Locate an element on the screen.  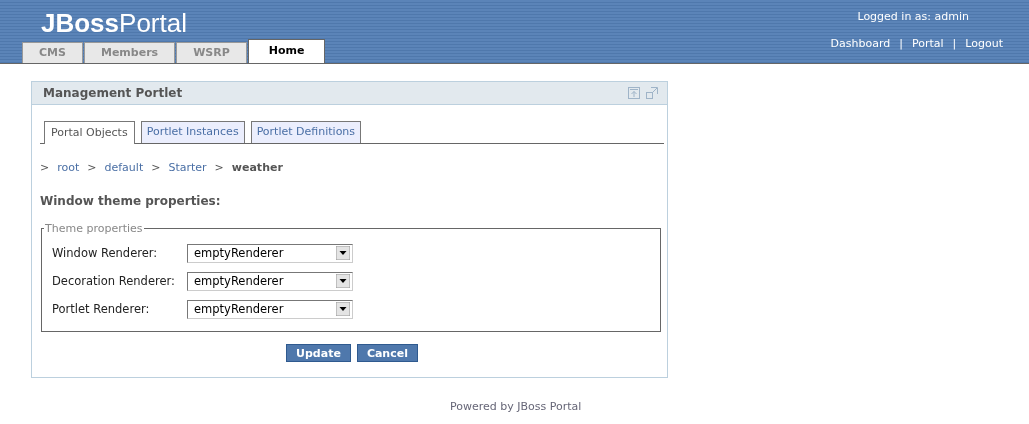
fieldset-legend: Theme properties is located at coordinates (94, 228).